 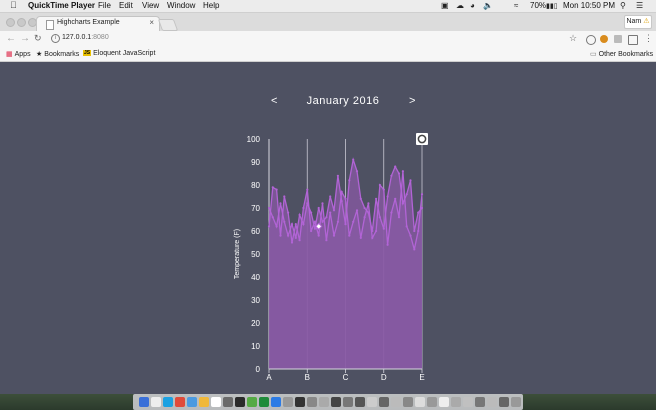 I want to click on spotlight-icon: ⚲, so click(x=623, y=5).